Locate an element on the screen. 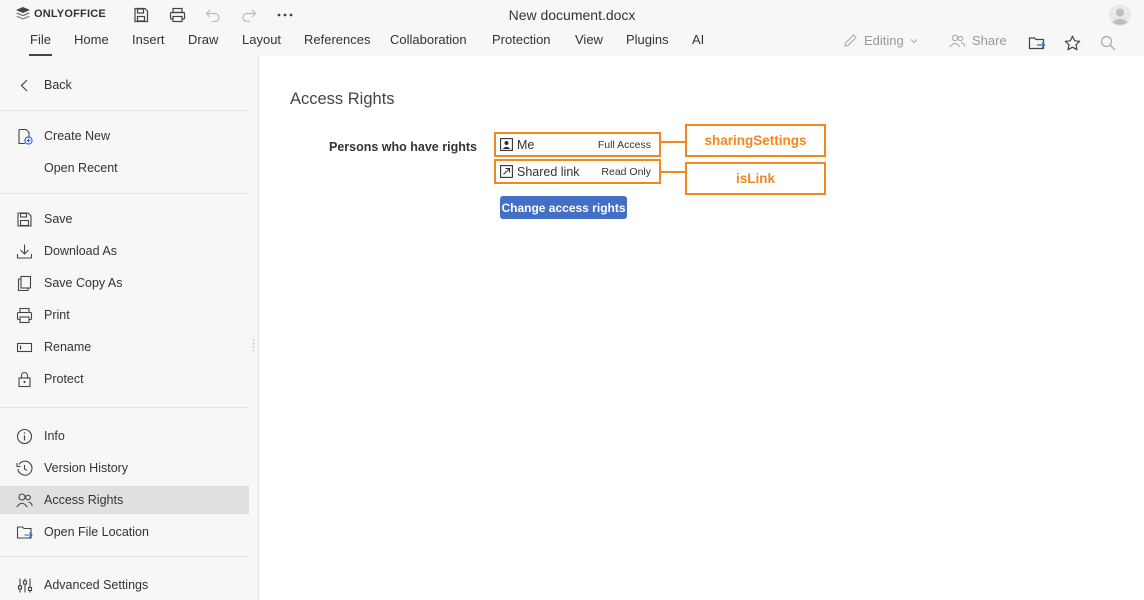 The width and height of the screenshot is (1144, 600). share-users-icon is located at coordinates (957, 40).